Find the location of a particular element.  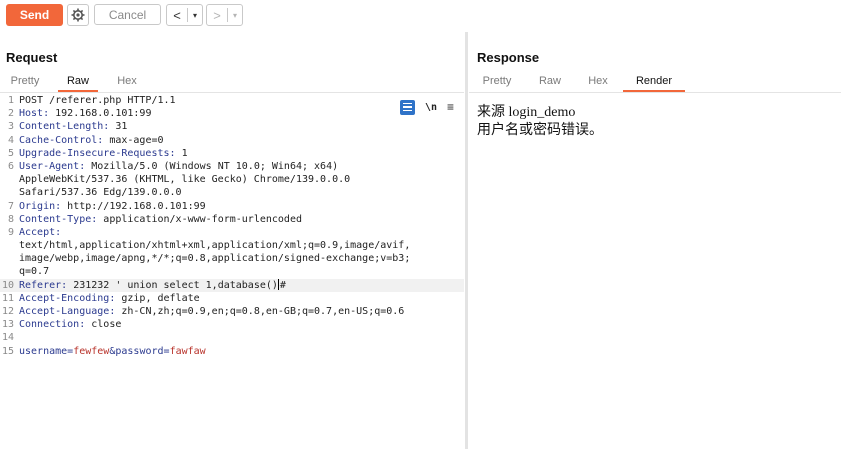

param-value: fawfaw is located at coordinates (187, 351).